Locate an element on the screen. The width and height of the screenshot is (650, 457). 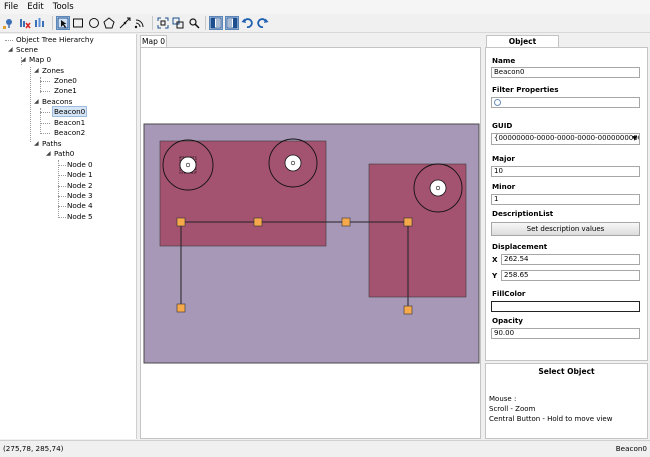
fillcolor-field is located at coordinates (565, 306).